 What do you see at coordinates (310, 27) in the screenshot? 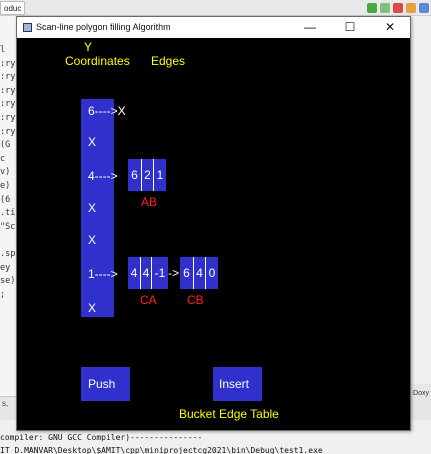
I see `minimize-button: —` at bounding box center [310, 27].